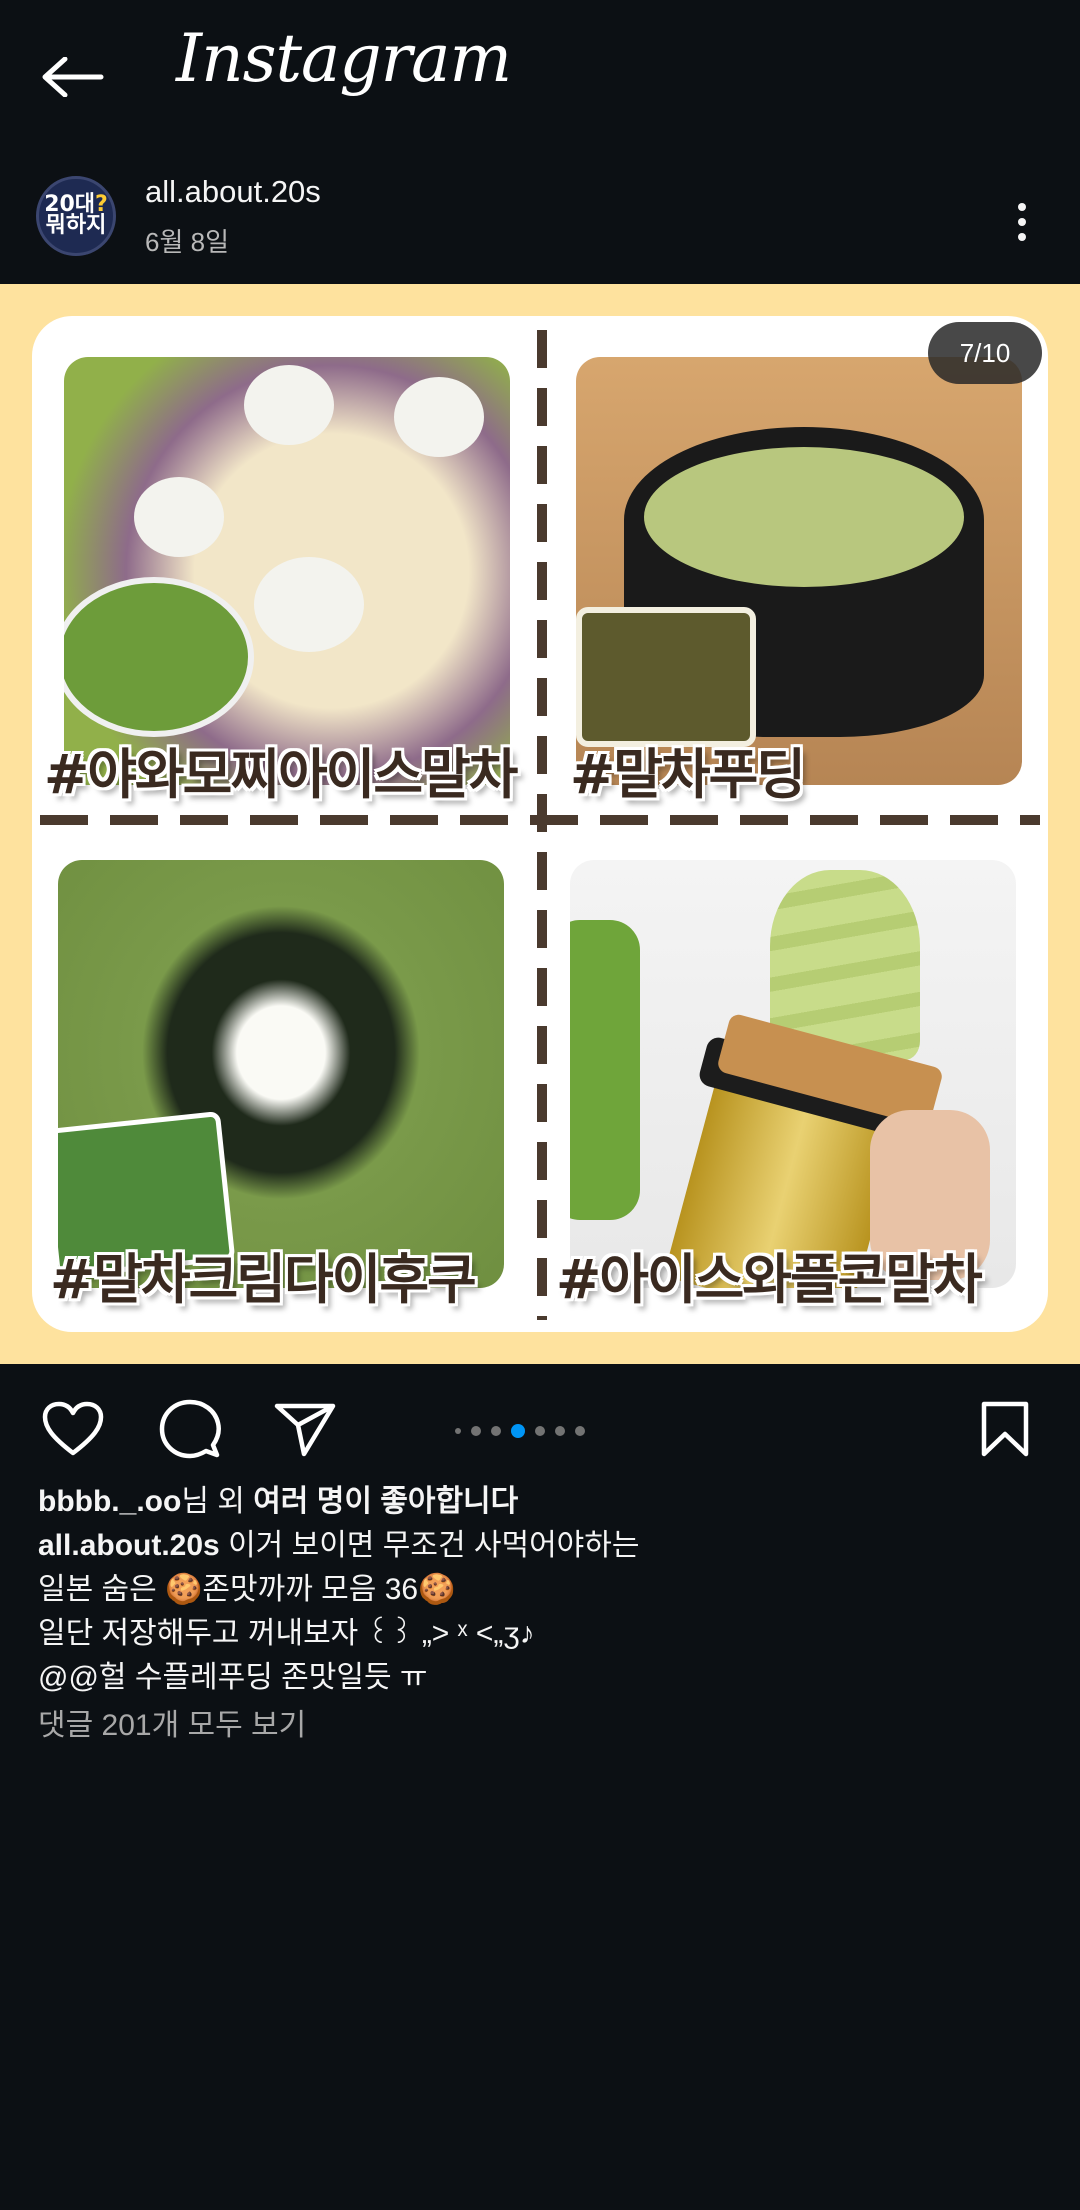  I want to click on caption-text: all.about.20s 이거 보이면 무조건 사먹어야하는, so click(538, 1546).